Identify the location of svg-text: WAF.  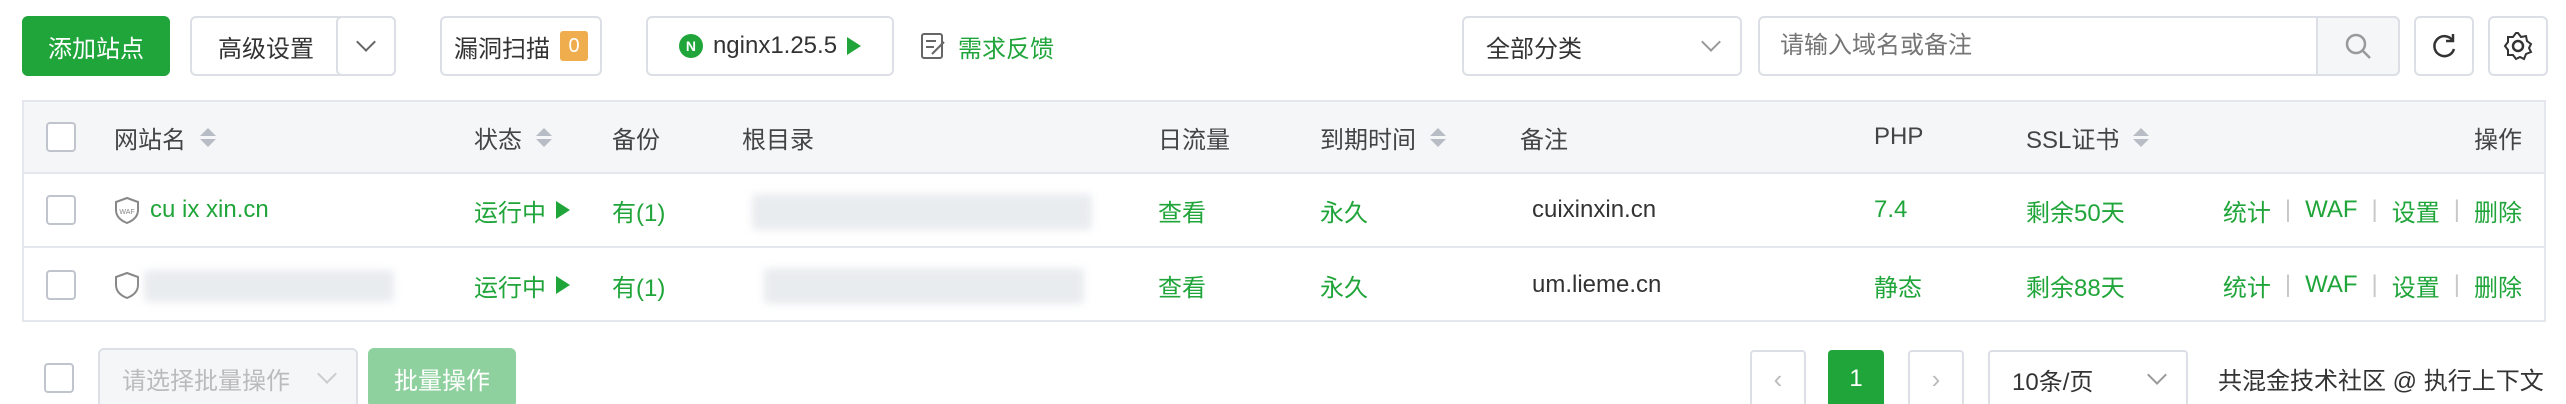
(126, 212).